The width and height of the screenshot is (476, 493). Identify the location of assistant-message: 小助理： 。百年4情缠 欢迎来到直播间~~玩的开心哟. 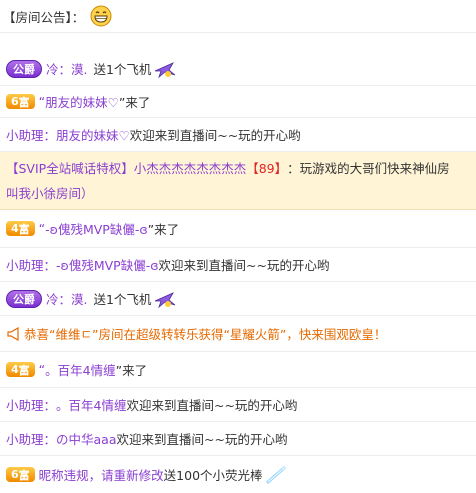
(238, 405).